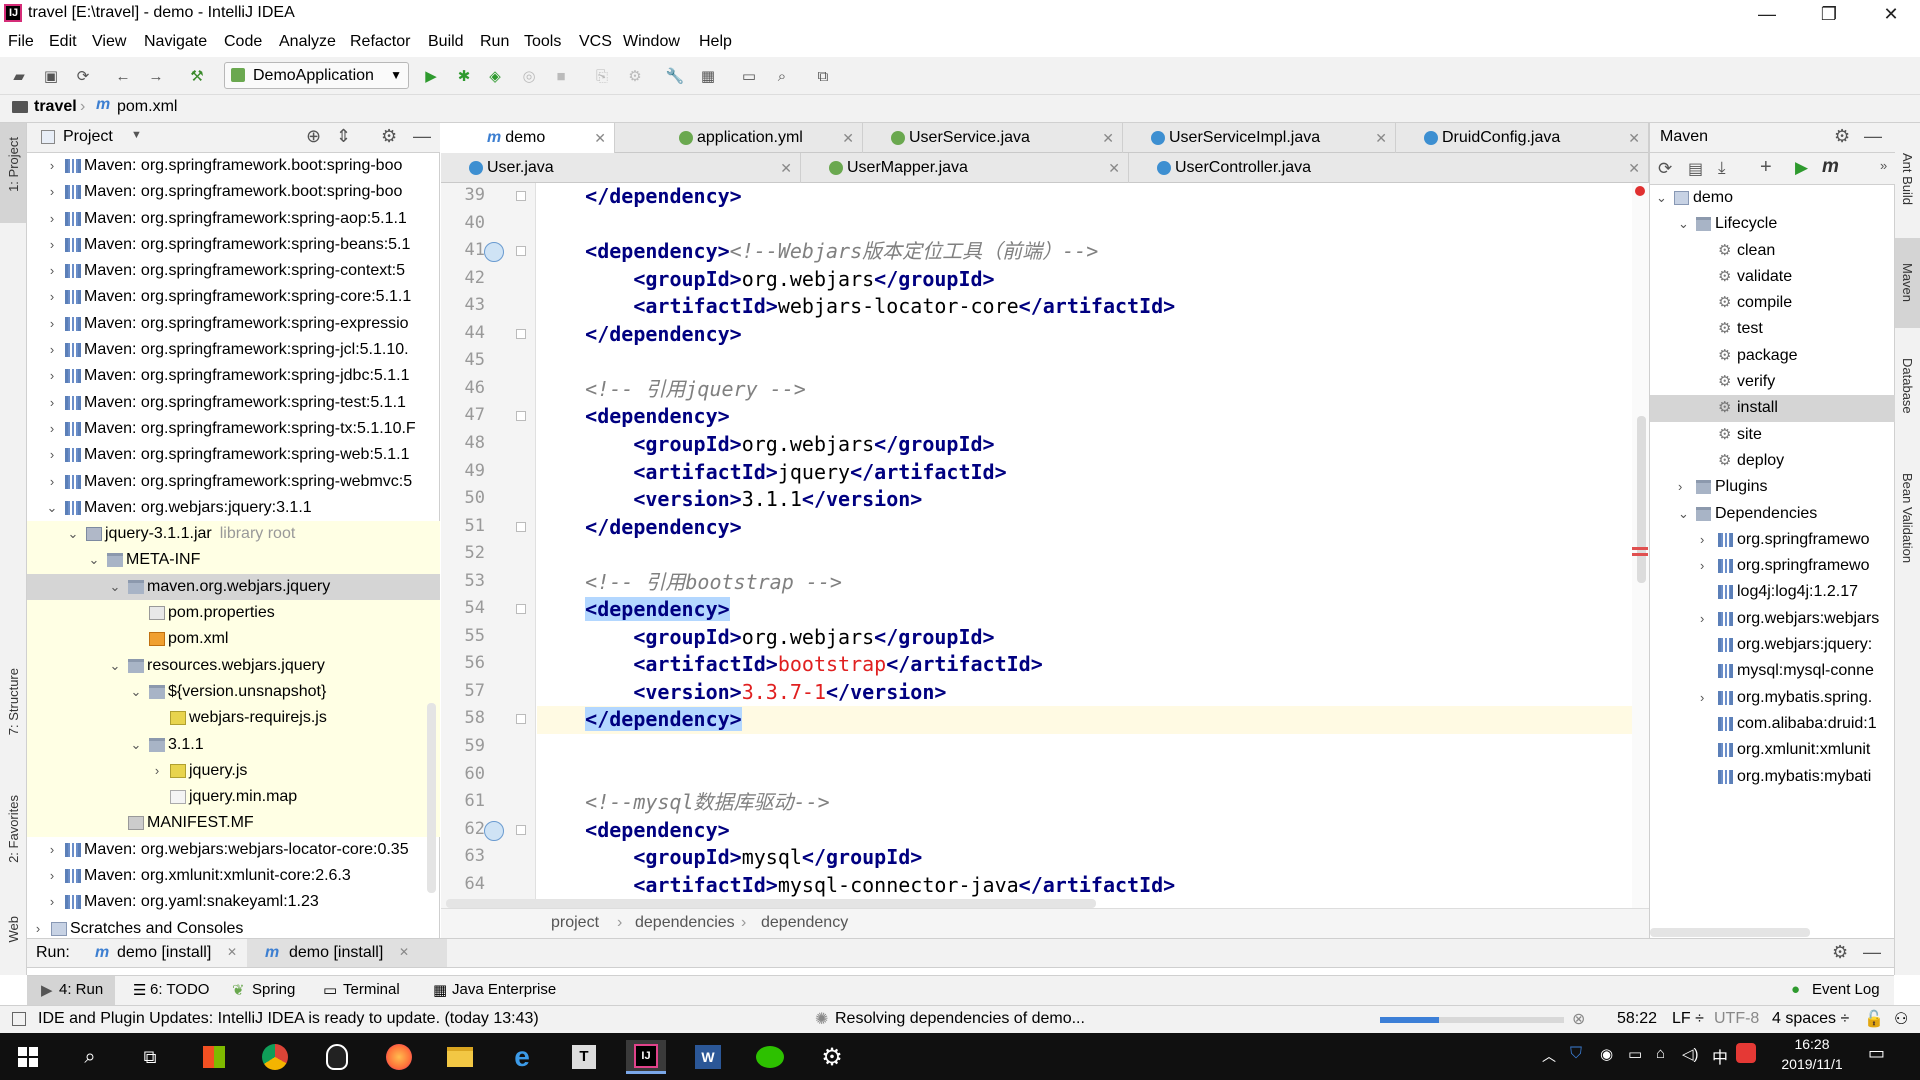  Describe the element at coordinates (1772, 303) in the screenshot. I see `maven-tree-item: ⚙ compile` at that location.